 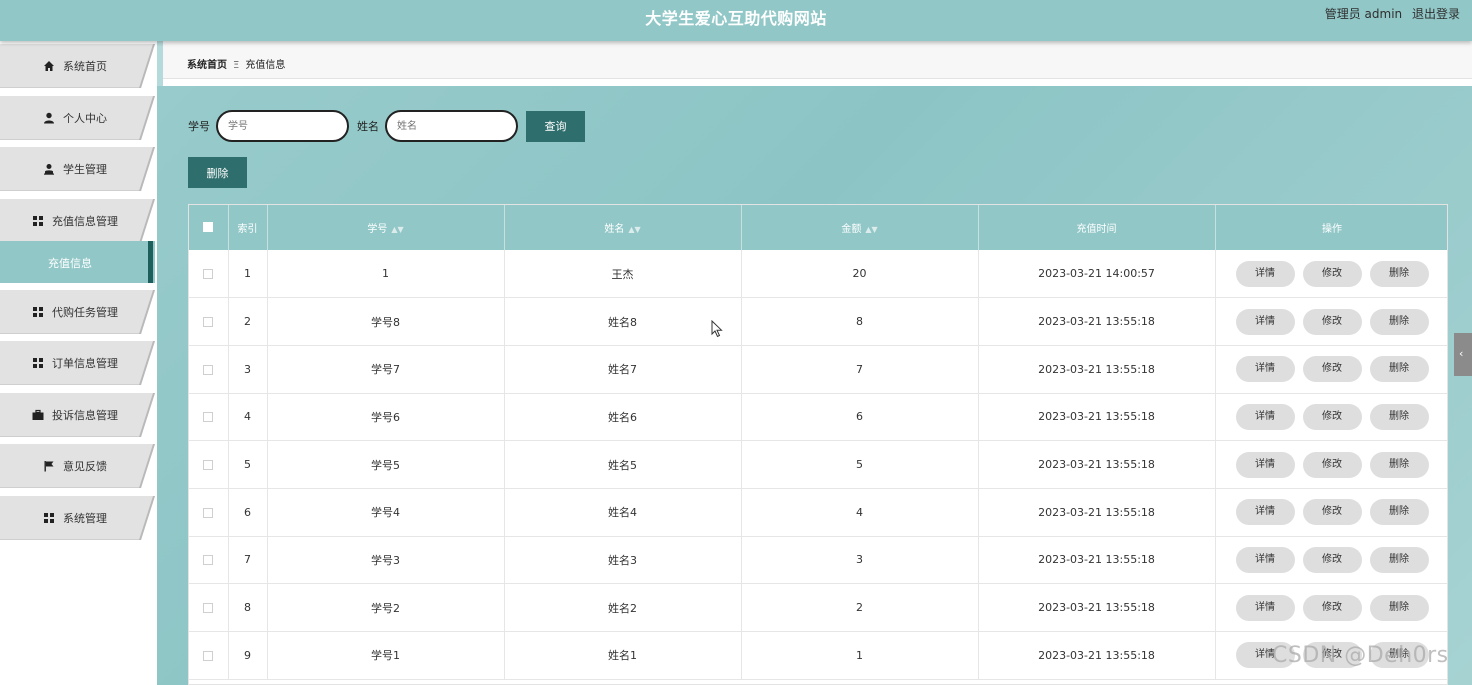 I want to click on sidebar-subitem-recharge-info: 充值信息, so click(x=77, y=262).